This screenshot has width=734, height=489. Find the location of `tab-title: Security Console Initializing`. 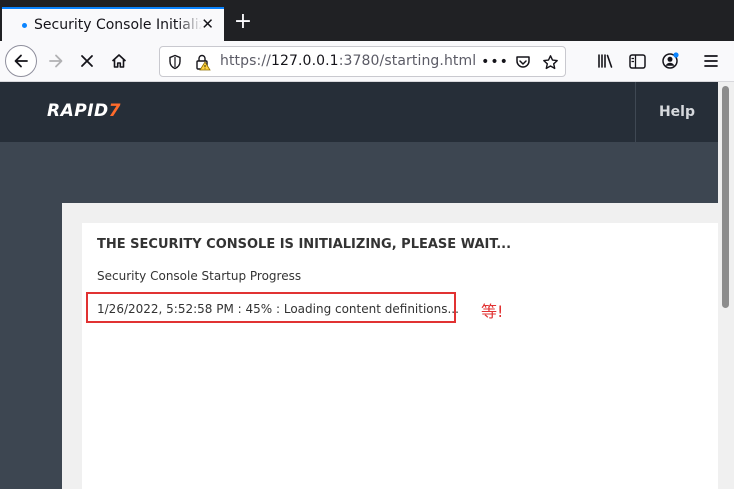

tab-title: Security Console Initializing is located at coordinates (118, 25).